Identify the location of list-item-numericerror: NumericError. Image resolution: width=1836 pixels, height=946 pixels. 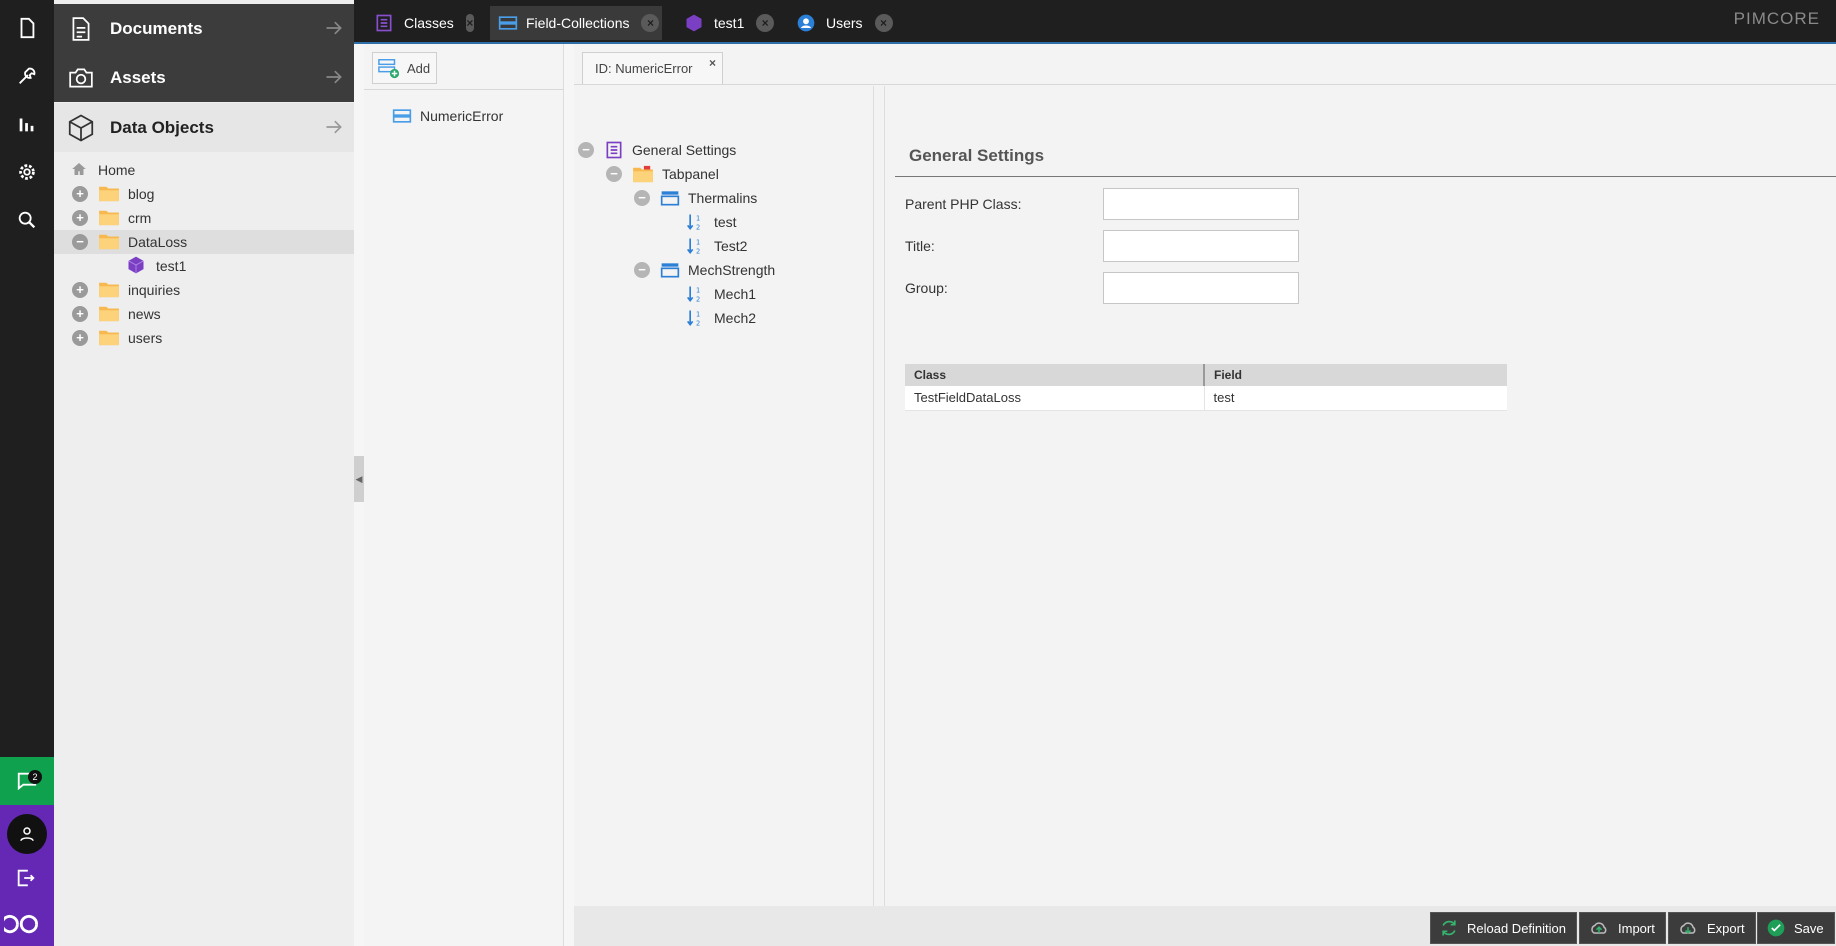
(447, 116).